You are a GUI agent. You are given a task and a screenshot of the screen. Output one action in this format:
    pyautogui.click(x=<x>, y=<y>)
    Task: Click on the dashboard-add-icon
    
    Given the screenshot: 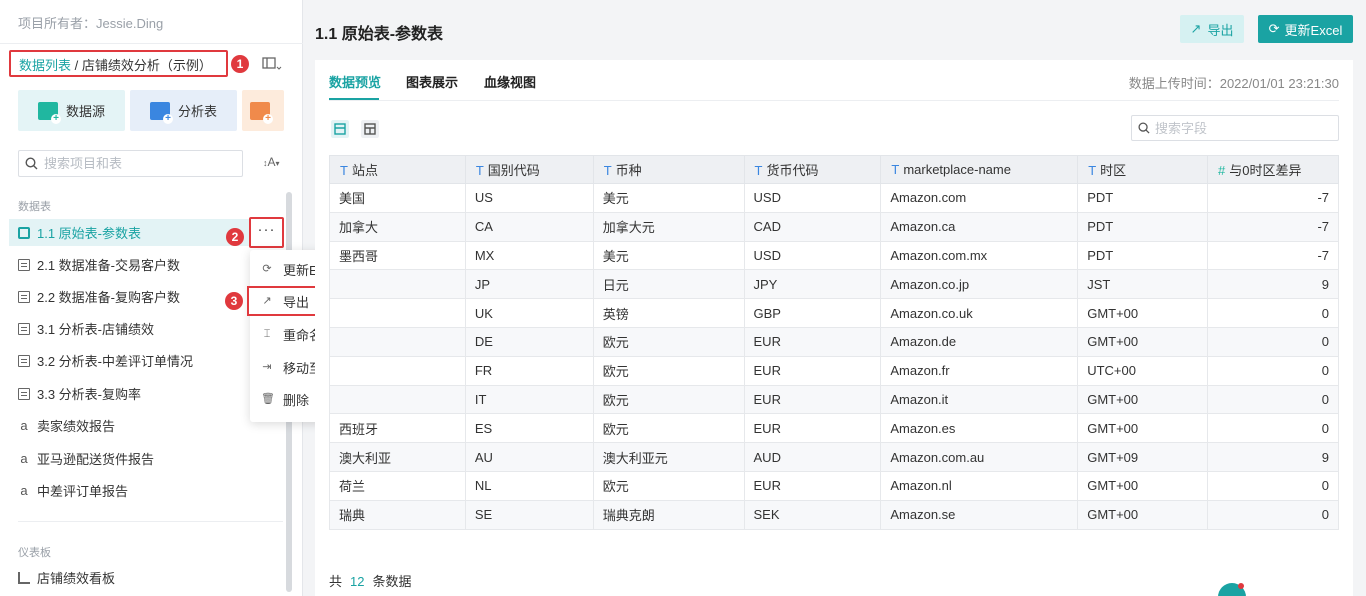 What is the action you would take?
    pyautogui.click(x=261, y=112)
    